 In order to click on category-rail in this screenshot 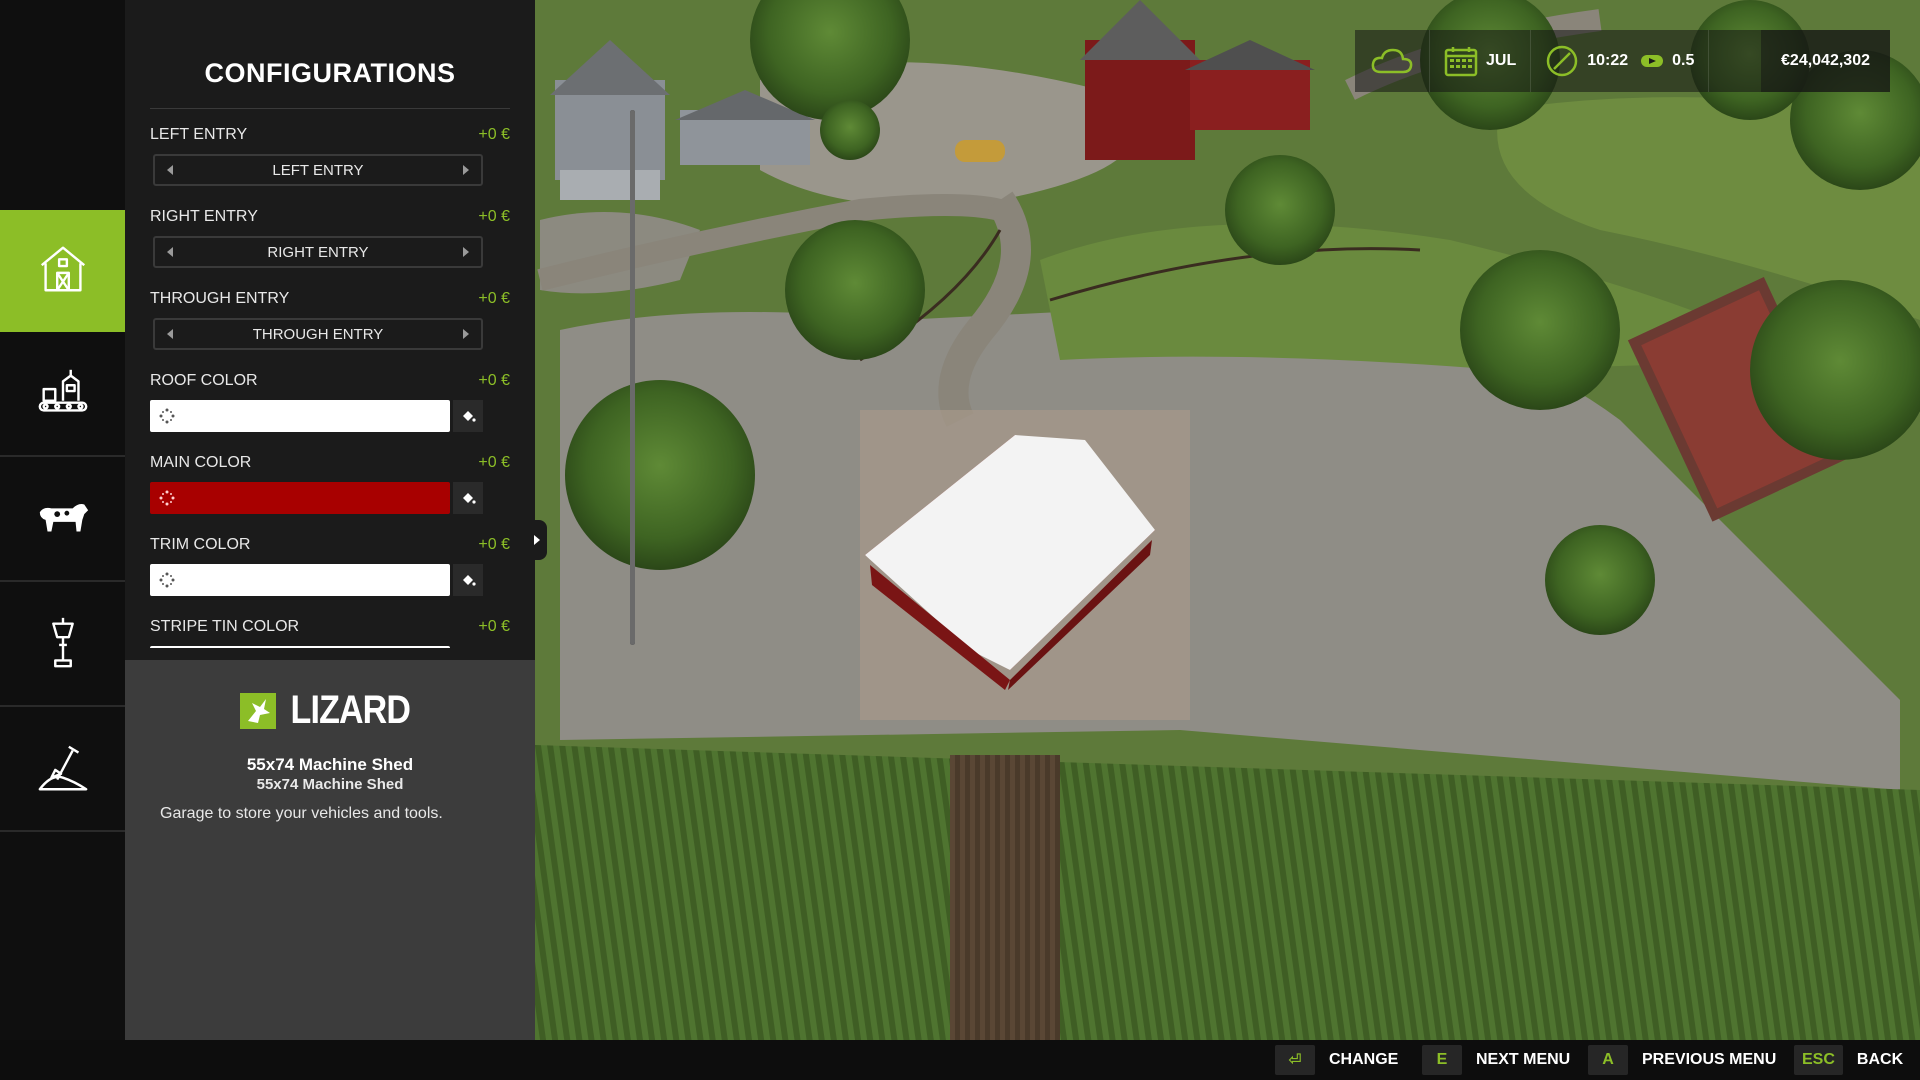, I will do `click(66, 520)`.